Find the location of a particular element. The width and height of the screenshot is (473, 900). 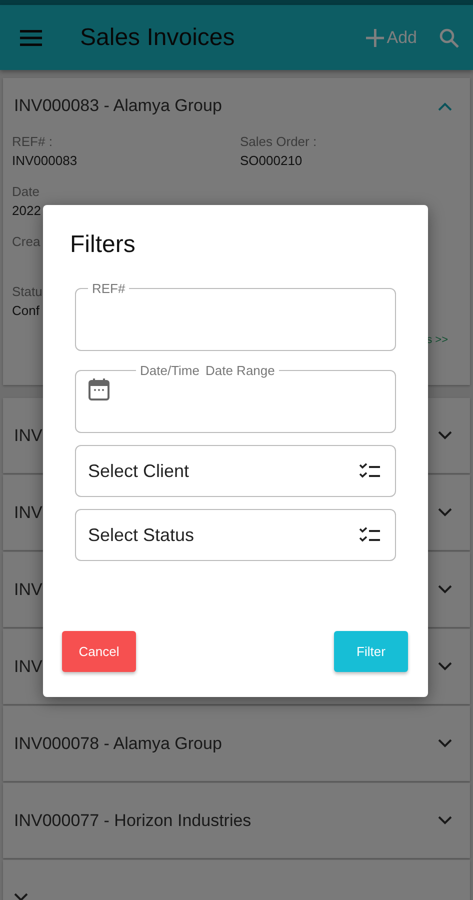

invoice-title: INV000078 - Alamya Group is located at coordinates (118, 744).